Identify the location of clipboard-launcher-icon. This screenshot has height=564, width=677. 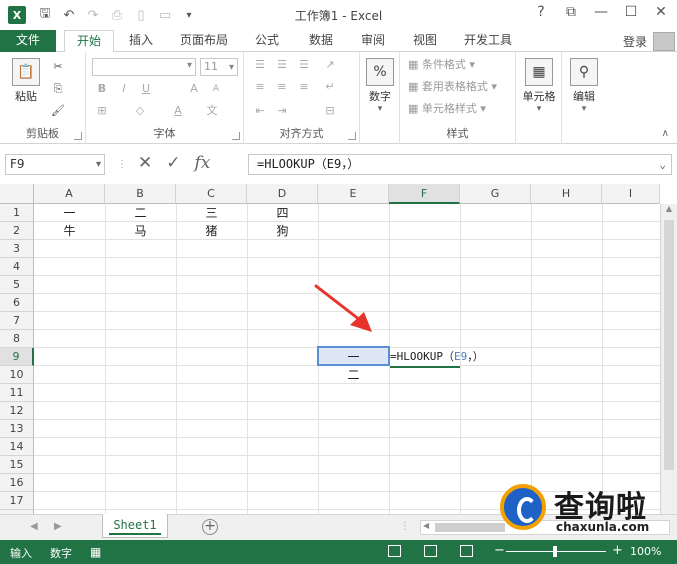
(78, 136).